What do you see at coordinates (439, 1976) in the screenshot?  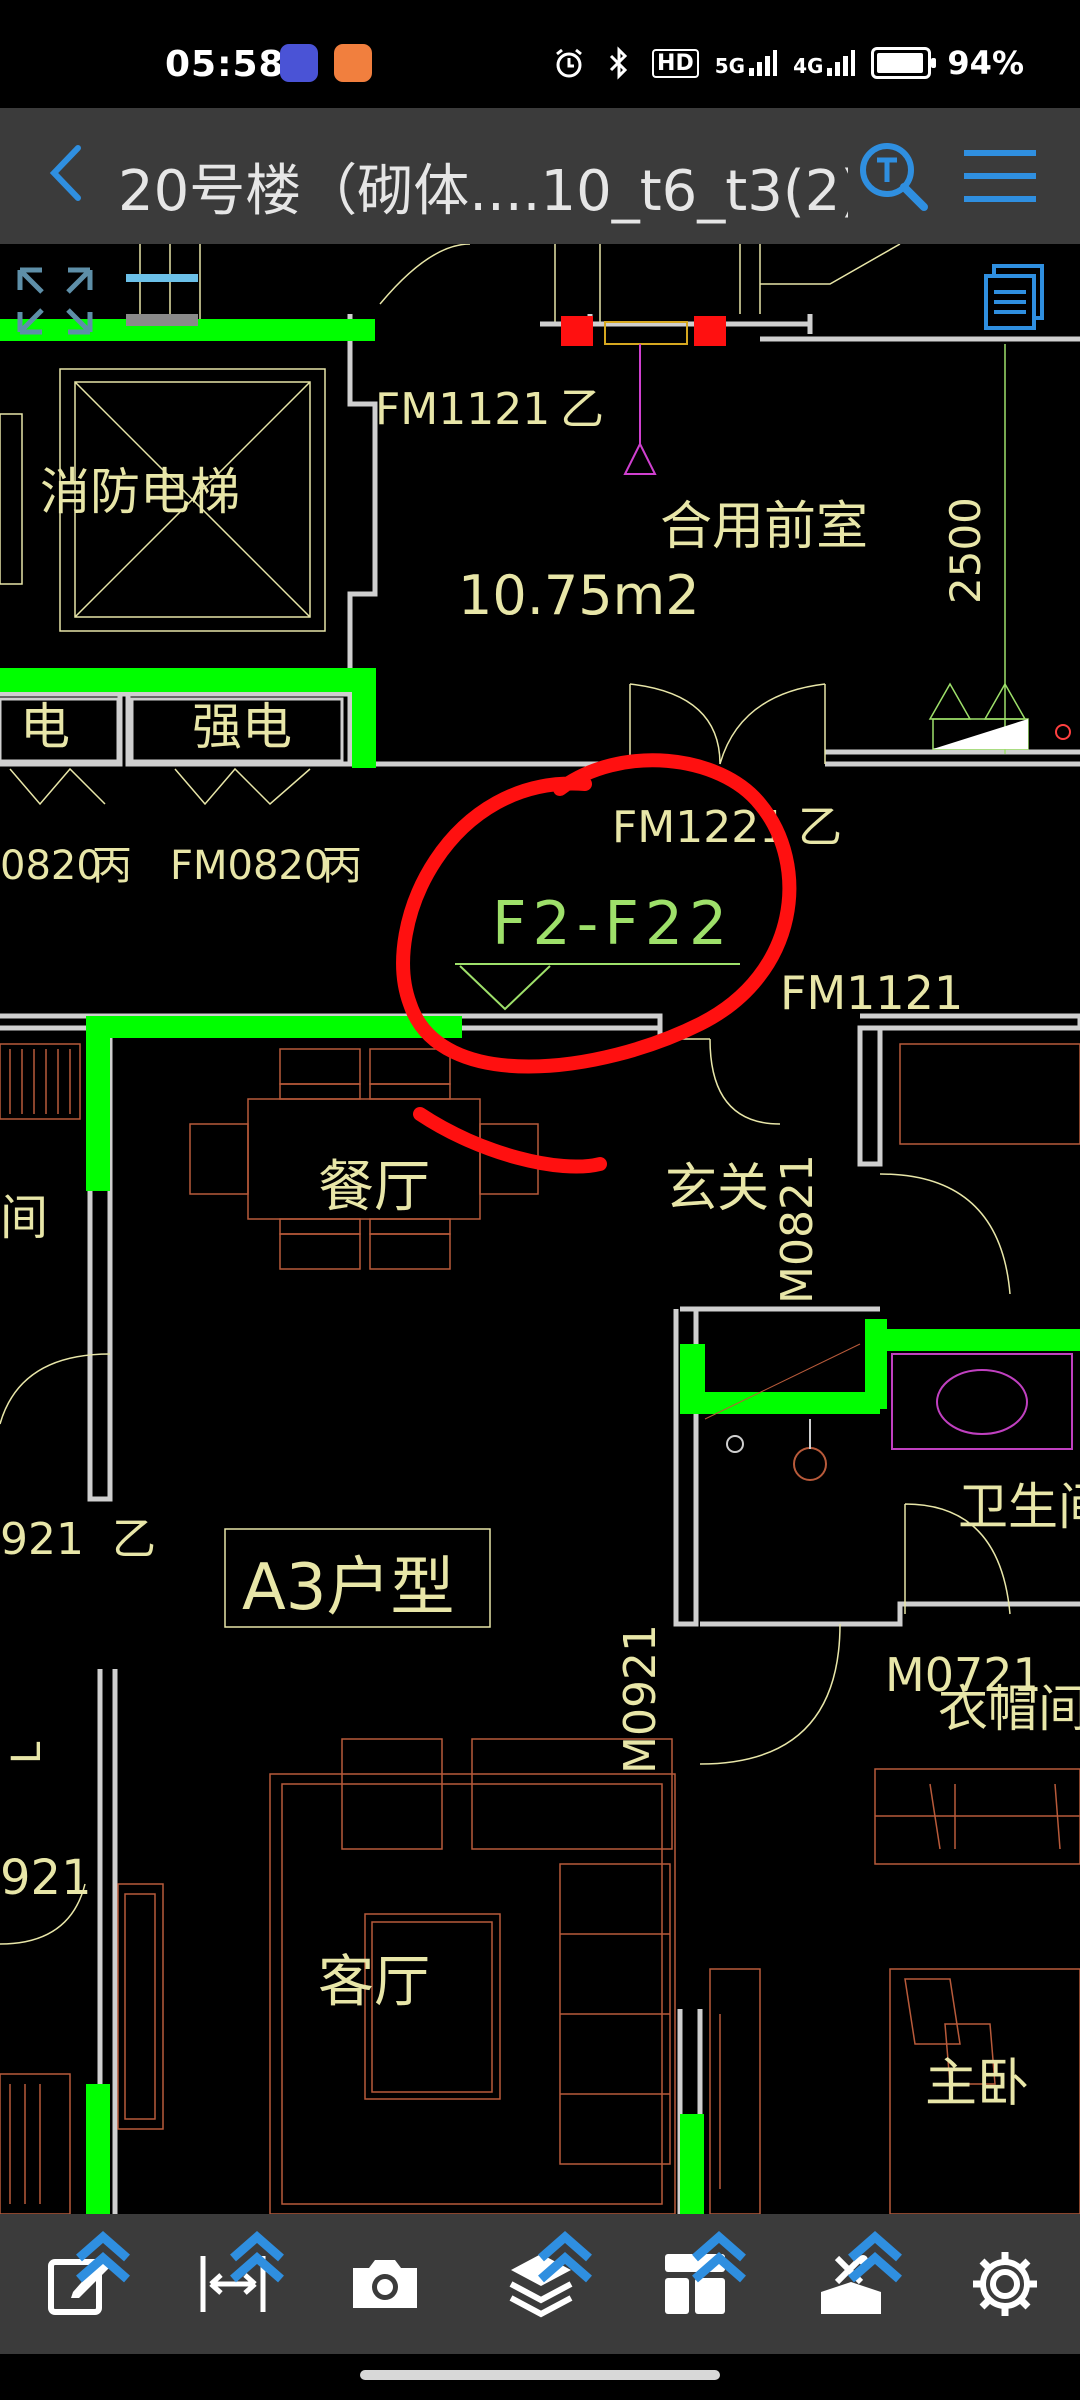 I see `living-room-furniture` at bounding box center [439, 1976].